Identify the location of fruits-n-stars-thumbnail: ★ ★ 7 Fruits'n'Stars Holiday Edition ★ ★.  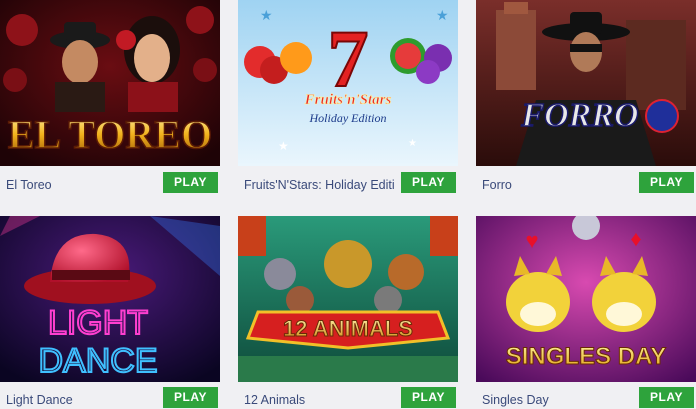
(348, 83).